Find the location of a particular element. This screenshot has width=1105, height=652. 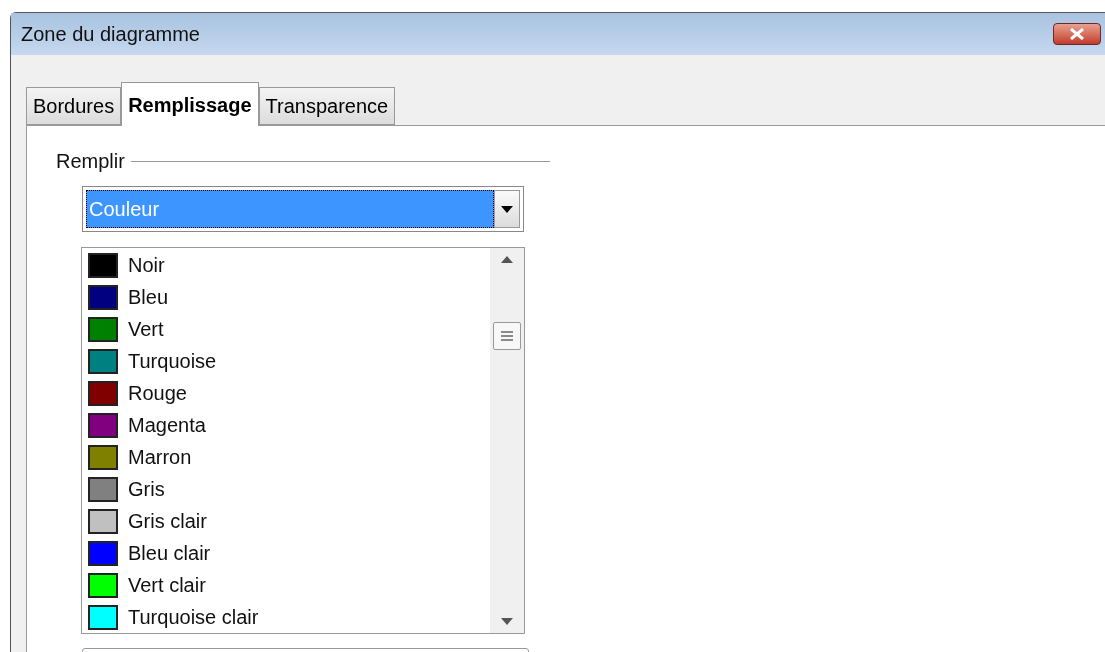

color-list-item: Vert is located at coordinates (289, 329).